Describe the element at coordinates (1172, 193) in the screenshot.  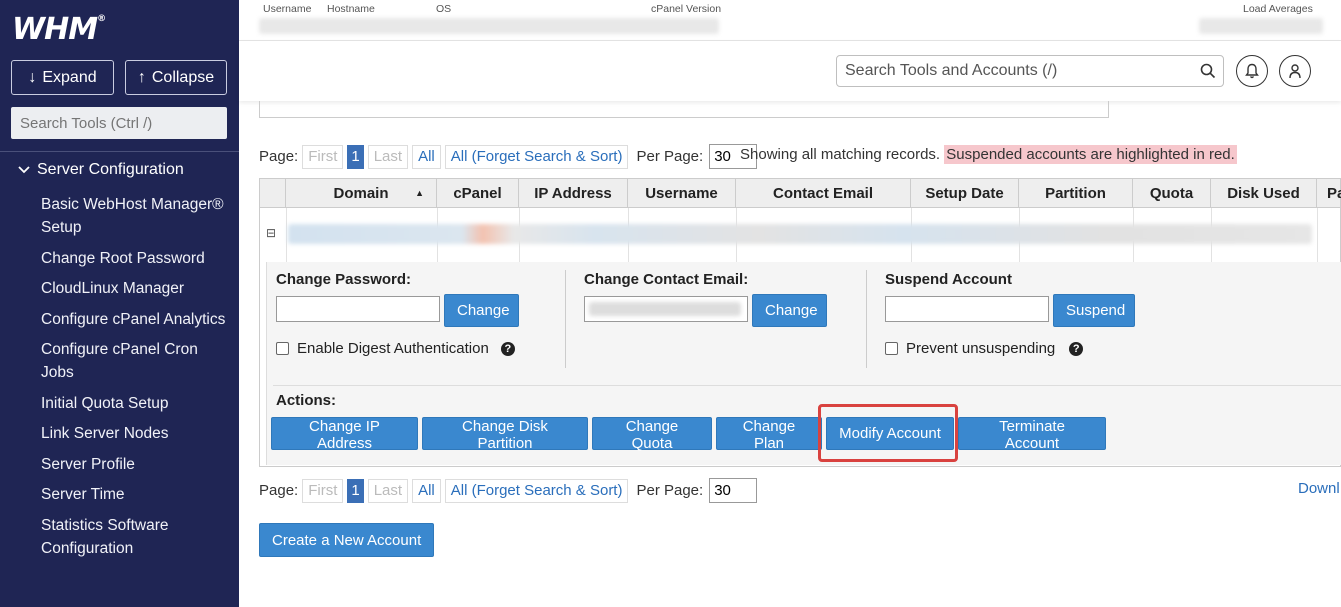
I see `column-quota: Quota` at that location.